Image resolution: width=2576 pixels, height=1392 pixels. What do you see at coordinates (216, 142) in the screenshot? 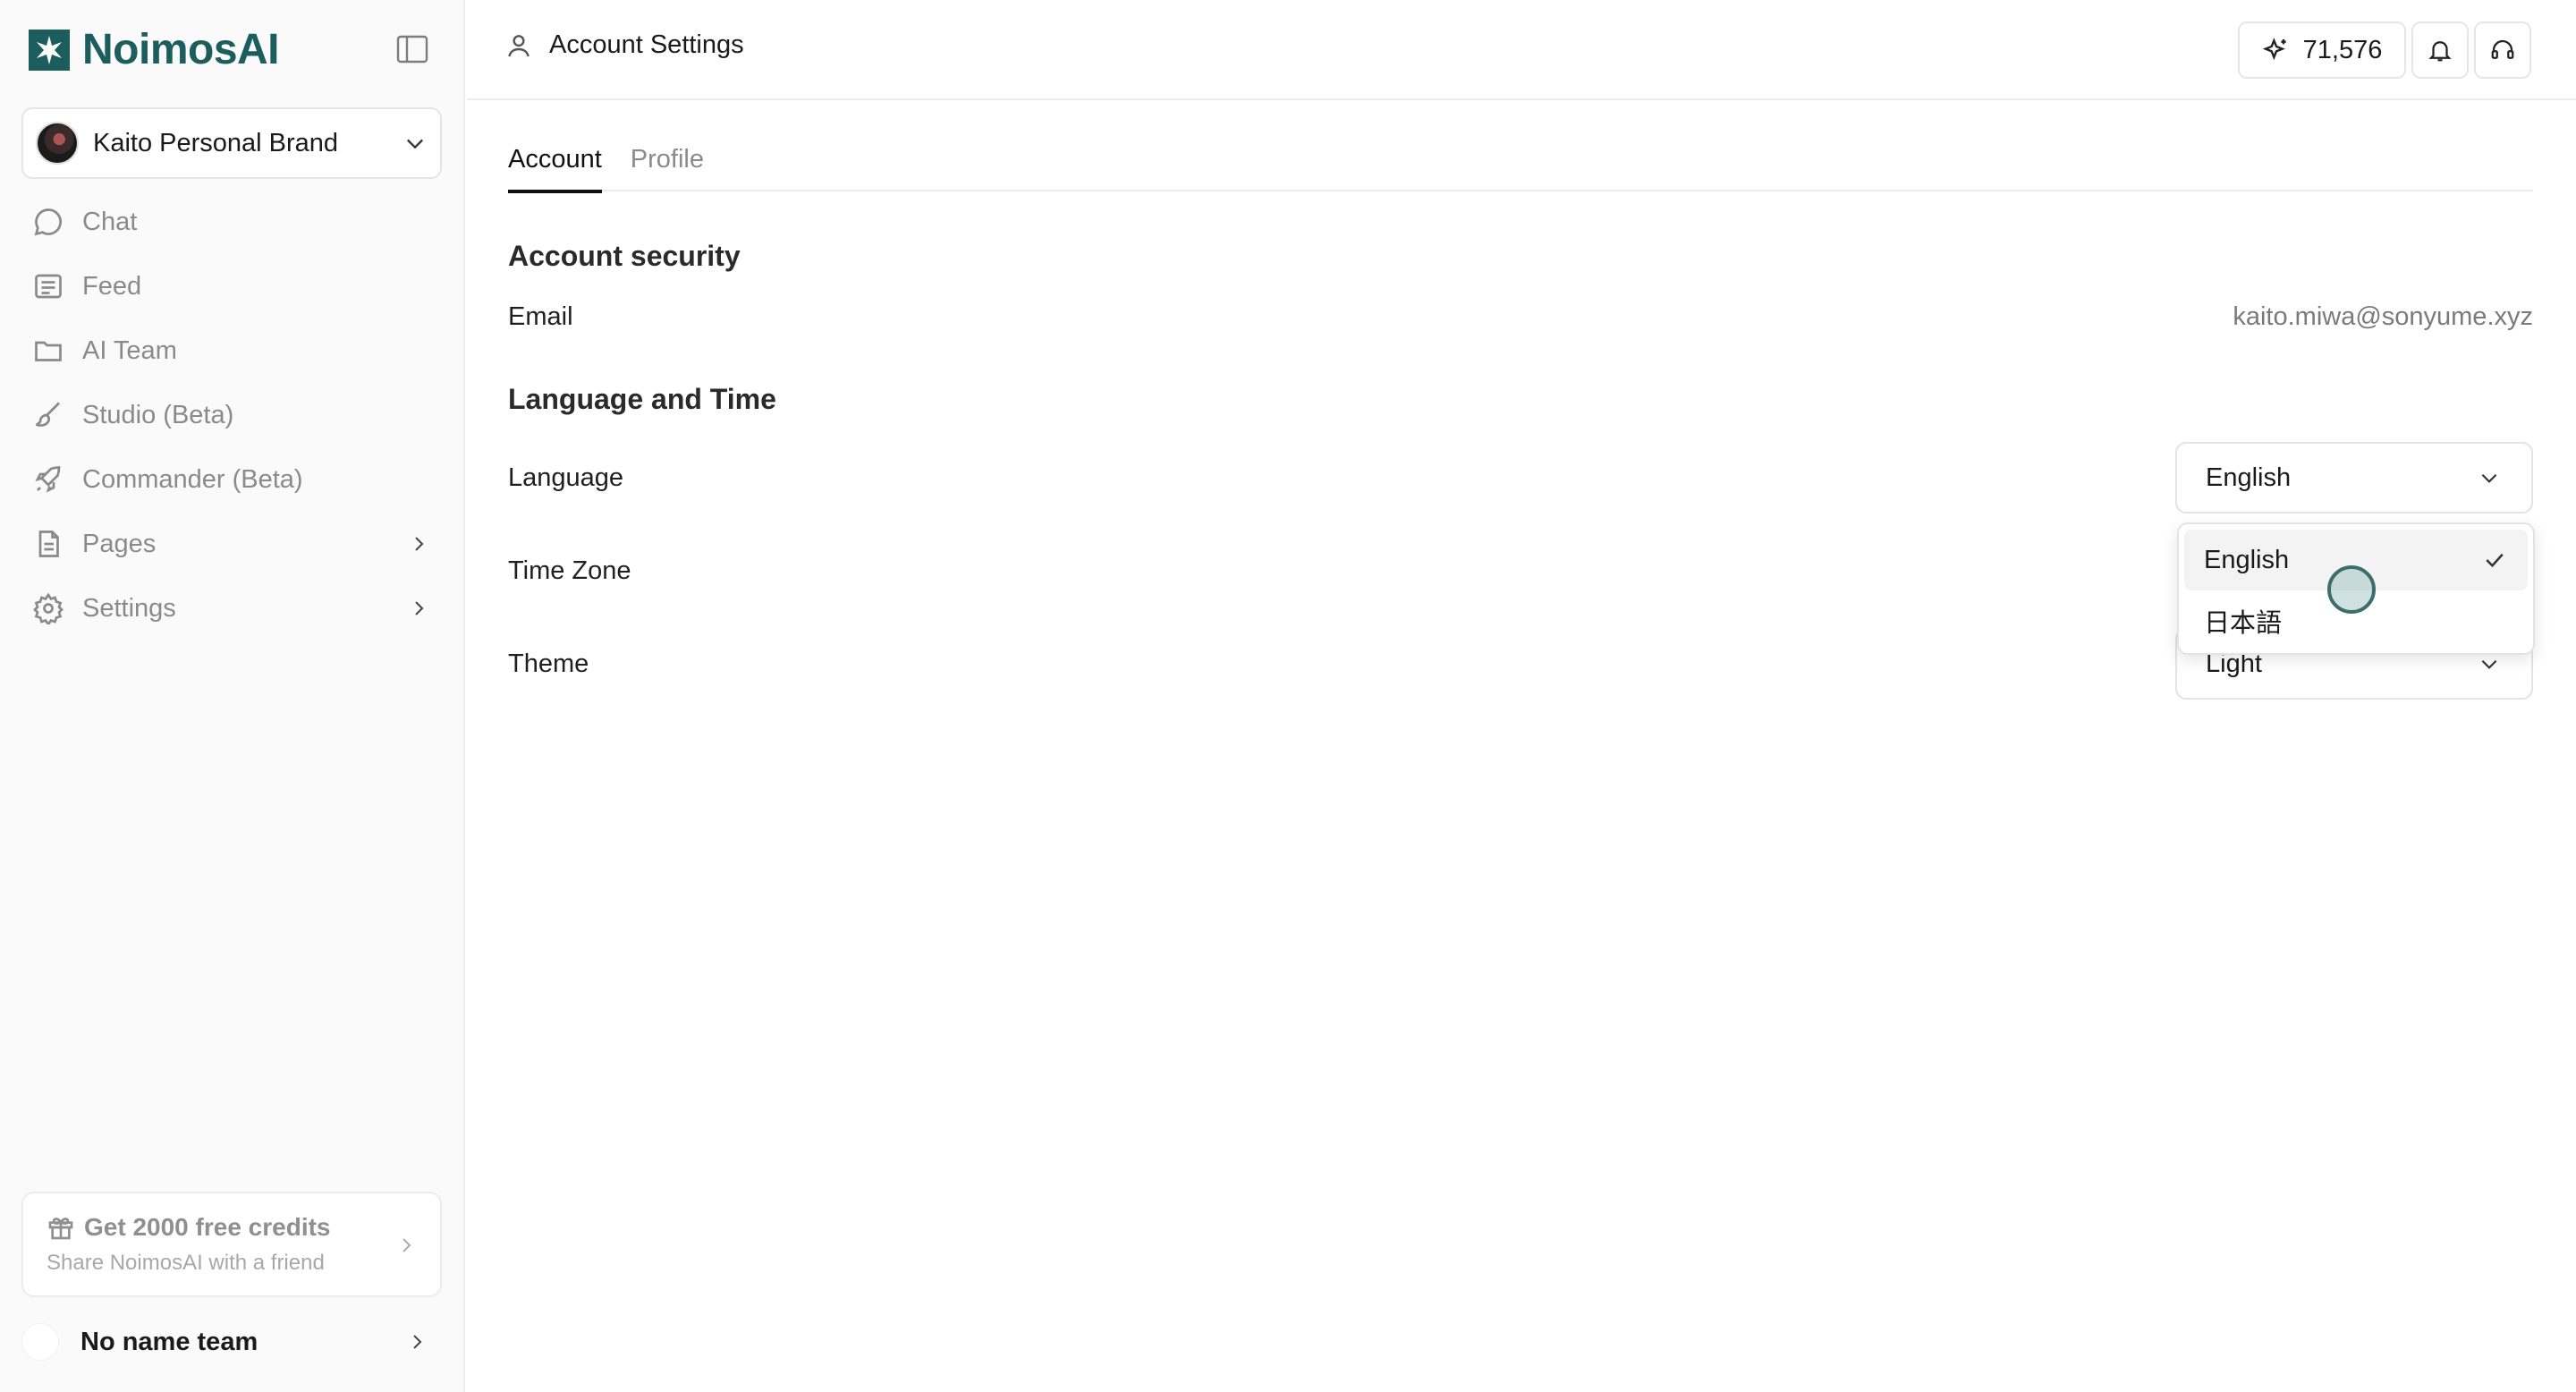
I see `workspace-name: Kaito Personal Brand` at bounding box center [216, 142].